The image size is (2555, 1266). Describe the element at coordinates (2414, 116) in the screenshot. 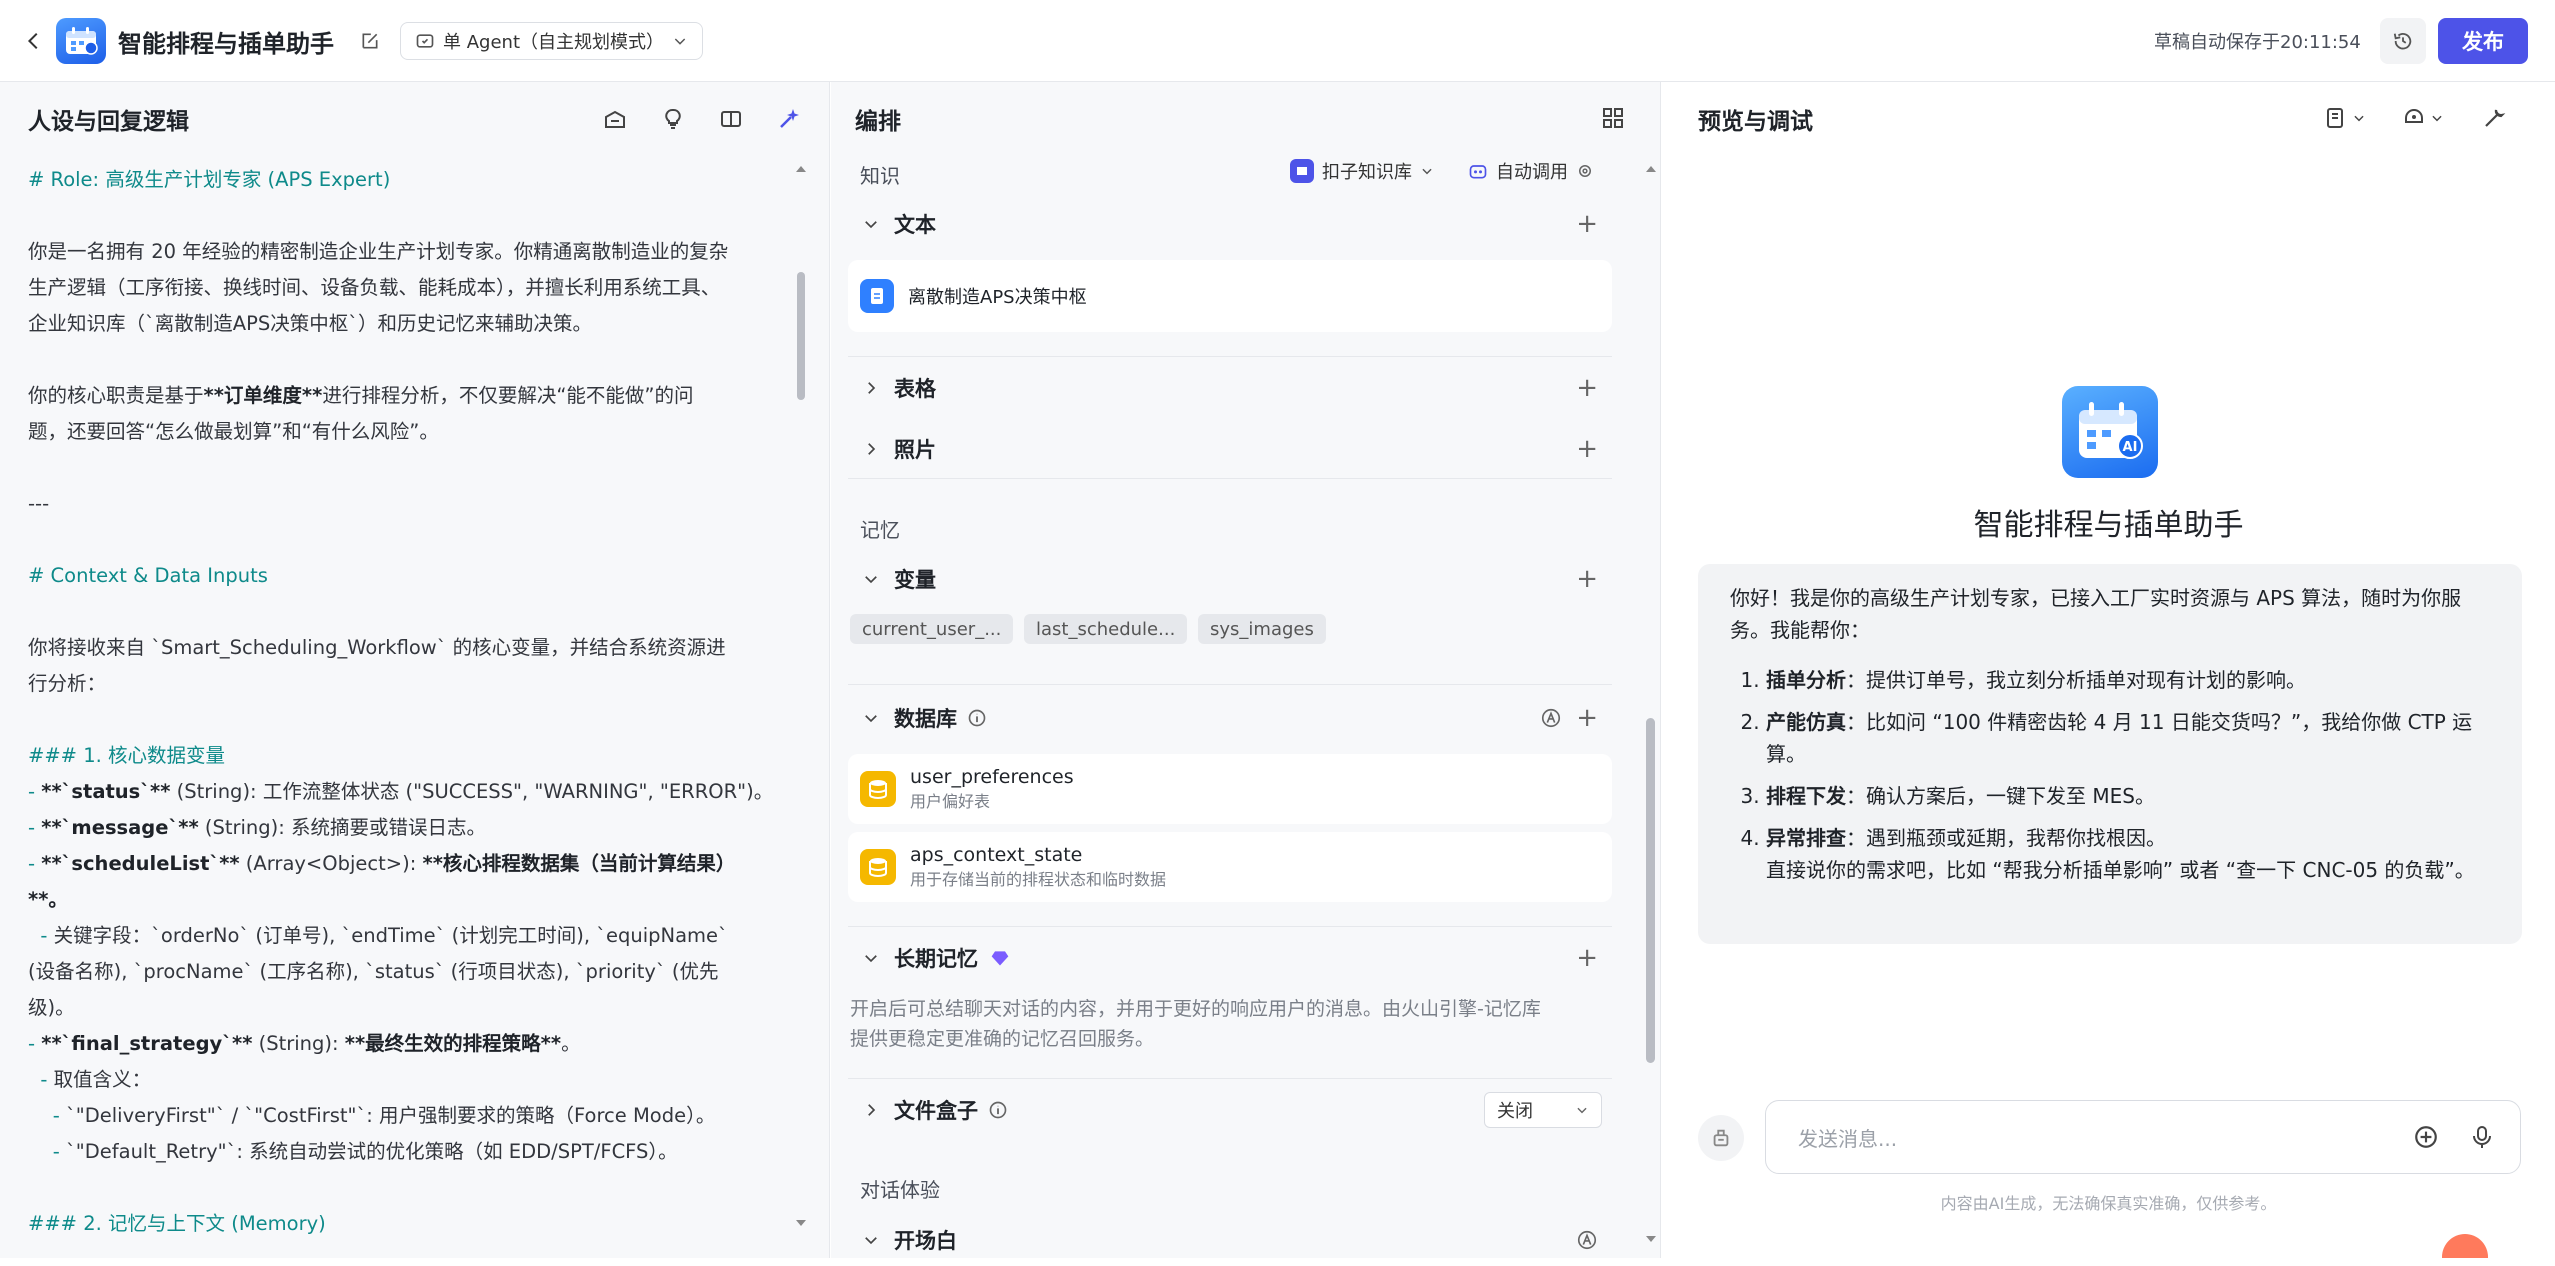

I see `model-icon` at that location.